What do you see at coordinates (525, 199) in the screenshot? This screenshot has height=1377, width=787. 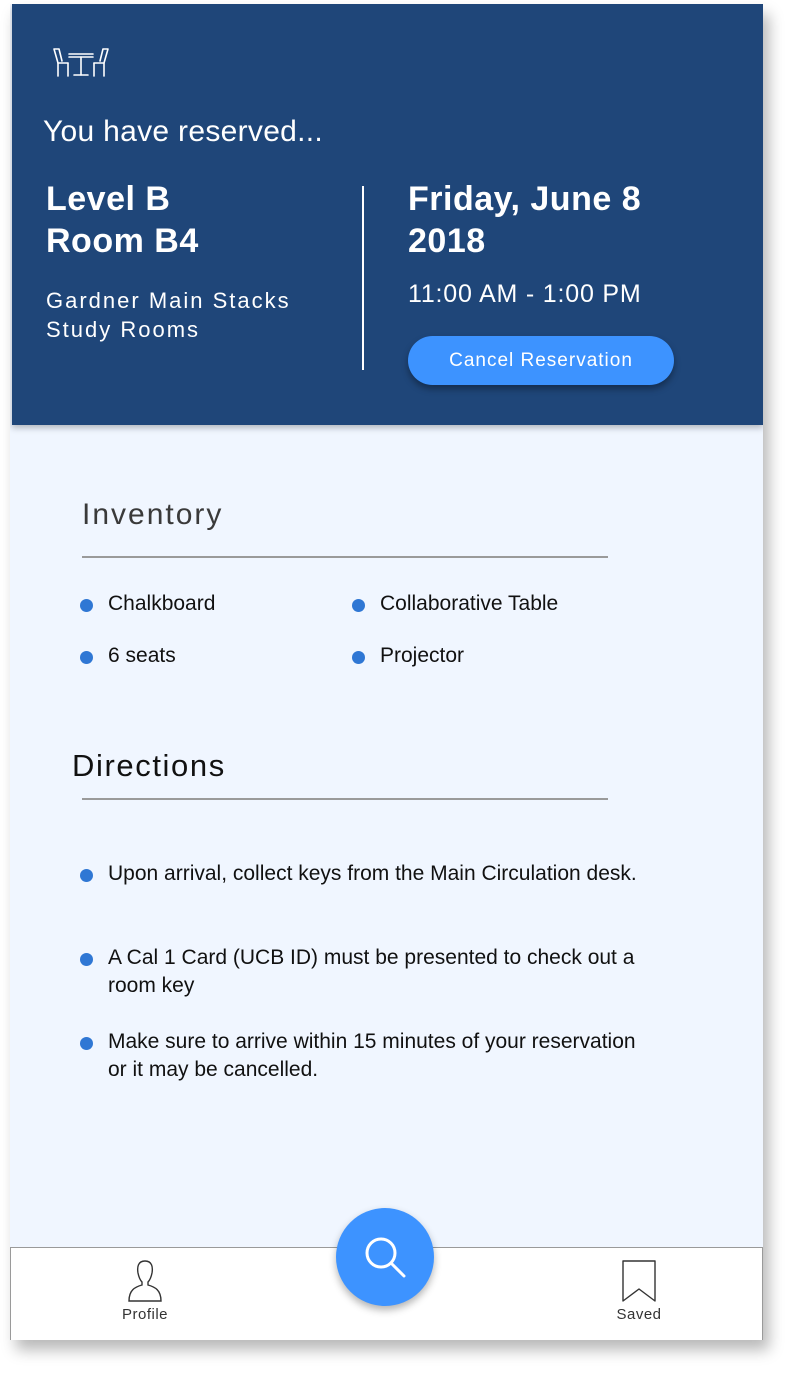 I see `date-day: Friday, June 8` at bounding box center [525, 199].